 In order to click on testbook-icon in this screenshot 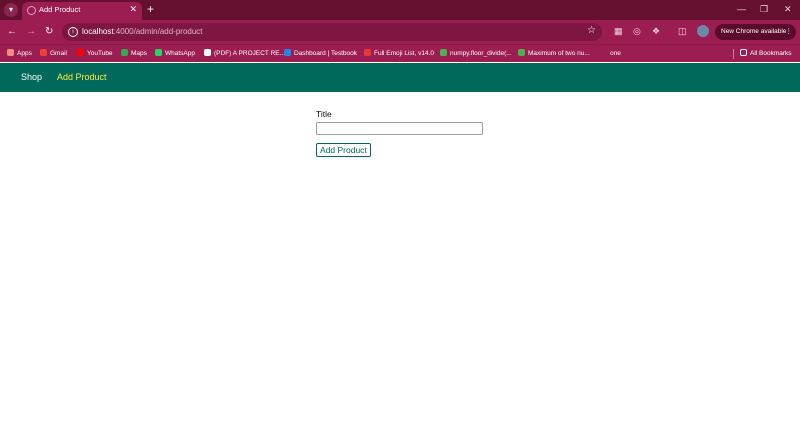, I will do `click(287, 52)`.